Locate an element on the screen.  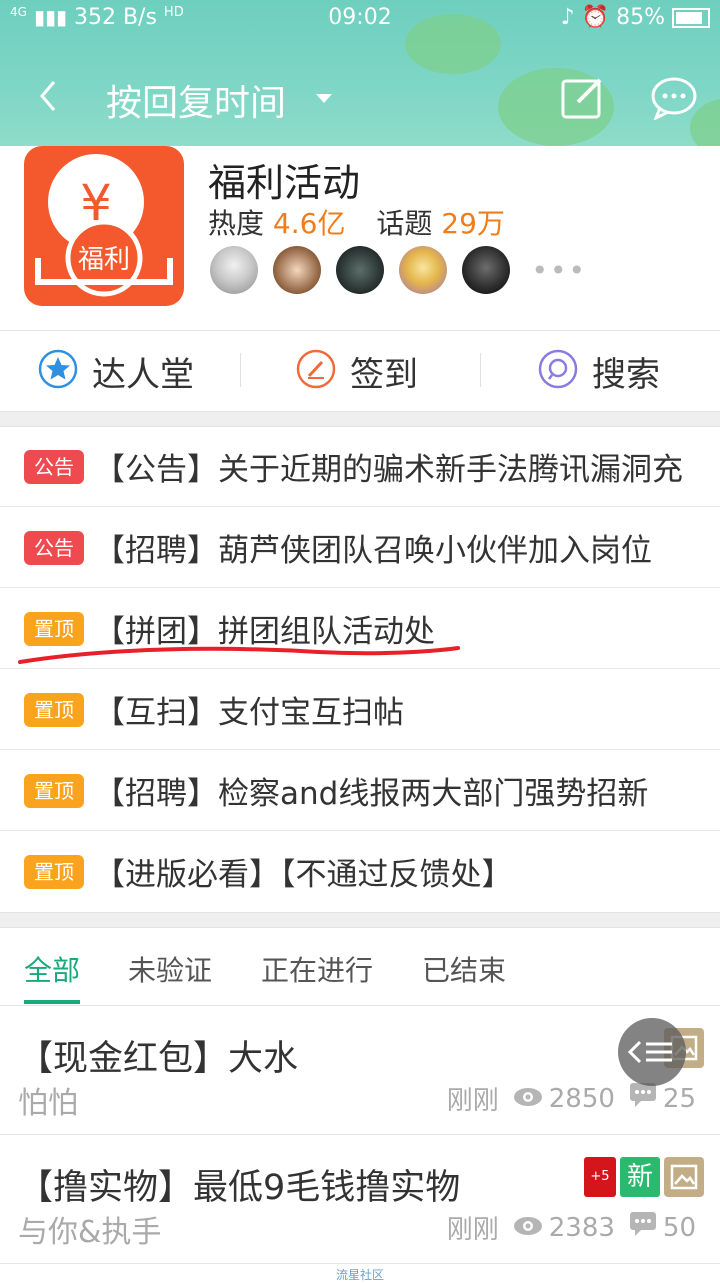
view-count: 2850 is located at coordinates (581, 1098).